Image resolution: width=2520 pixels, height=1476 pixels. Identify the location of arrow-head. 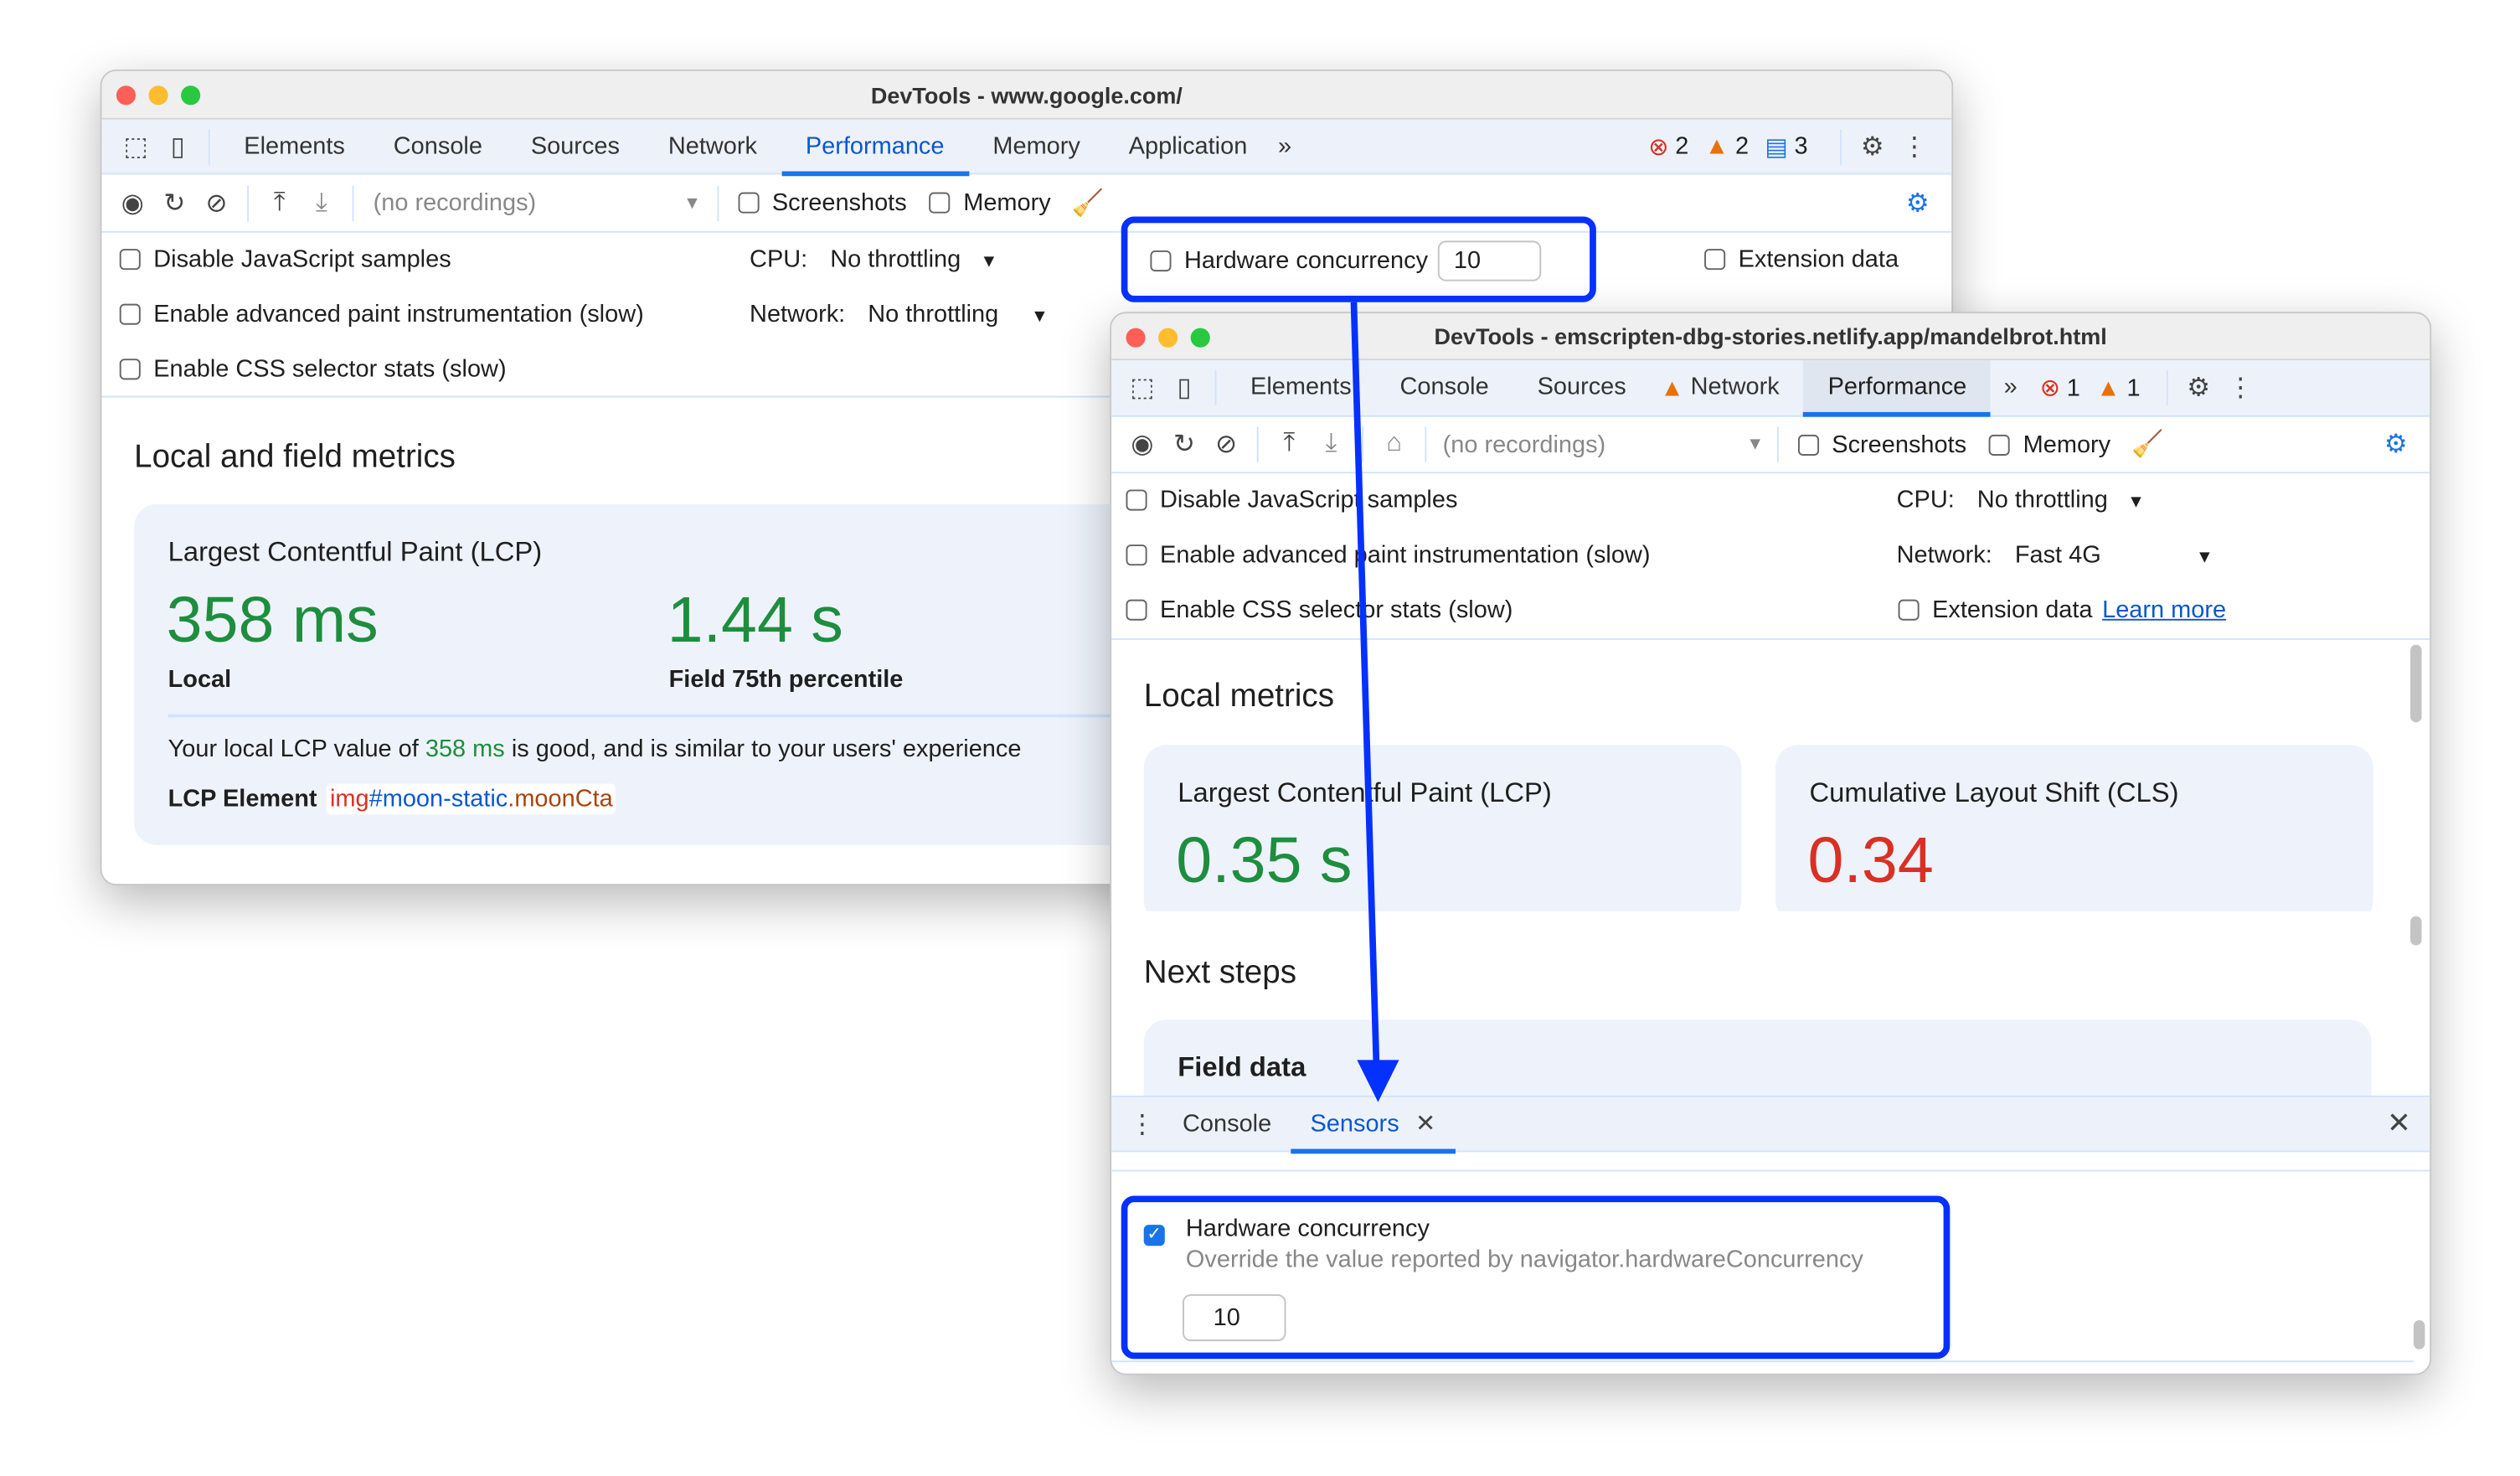
(1378, 1081).